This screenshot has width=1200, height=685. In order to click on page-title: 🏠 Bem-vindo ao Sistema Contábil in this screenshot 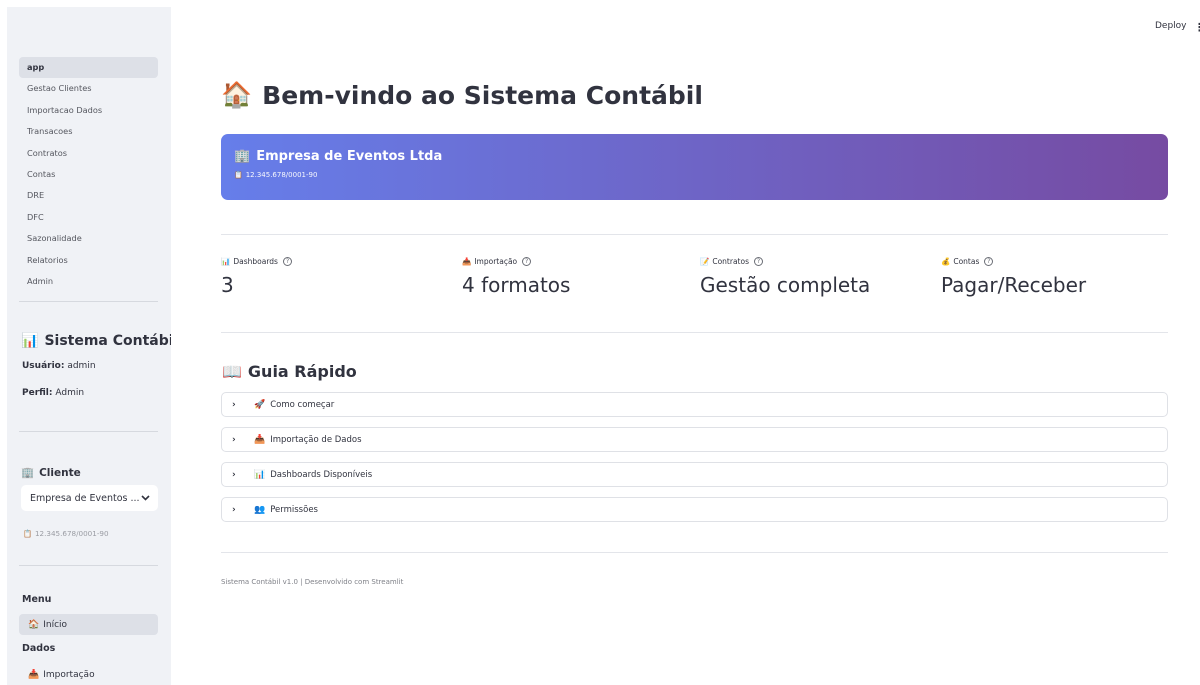, I will do `click(462, 95)`.